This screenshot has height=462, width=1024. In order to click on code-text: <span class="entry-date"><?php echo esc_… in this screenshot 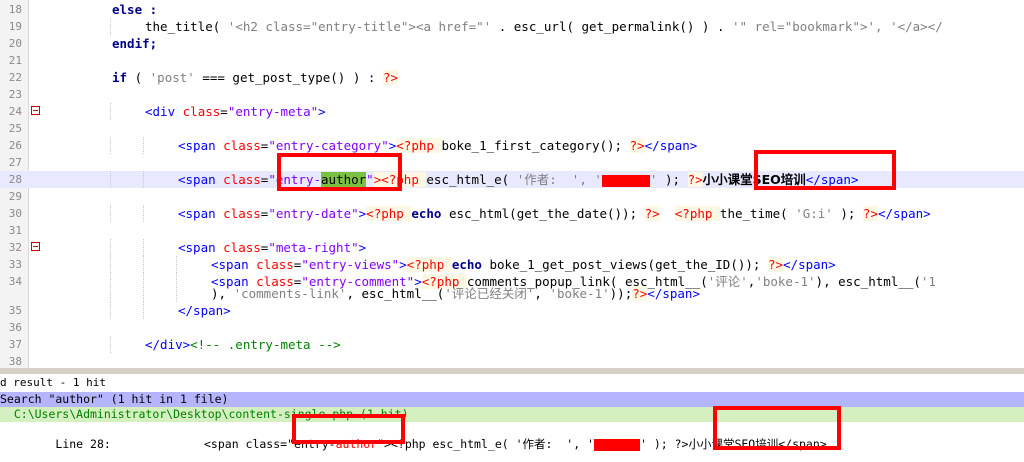, I will do `click(554, 213)`.